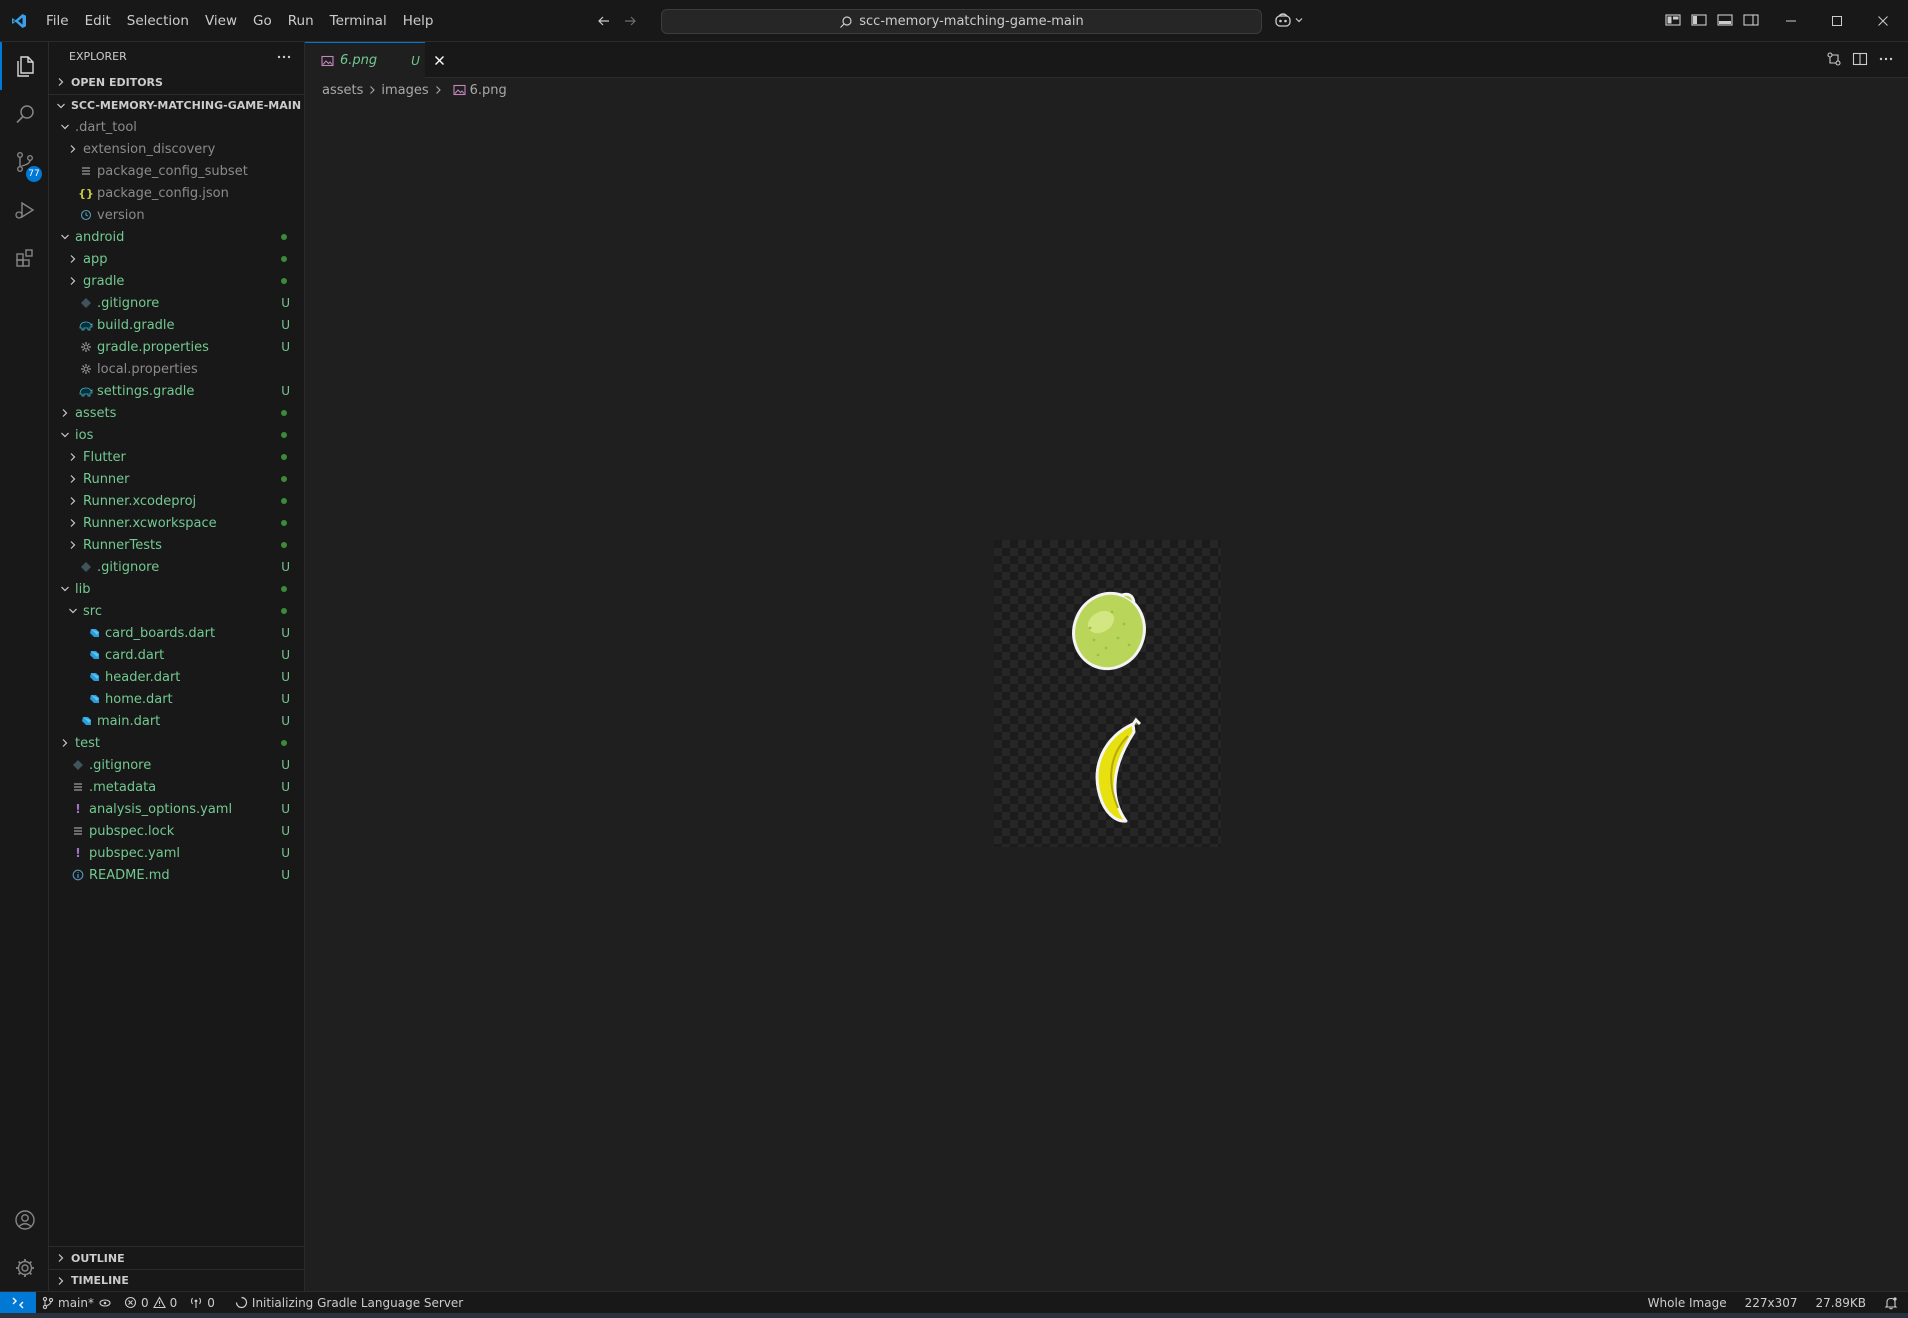 This screenshot has height=1318, width=1908. Describe the element at coordinates (176, 171) in the screenshot. I see `tree-item: package_config_subset` at that location.